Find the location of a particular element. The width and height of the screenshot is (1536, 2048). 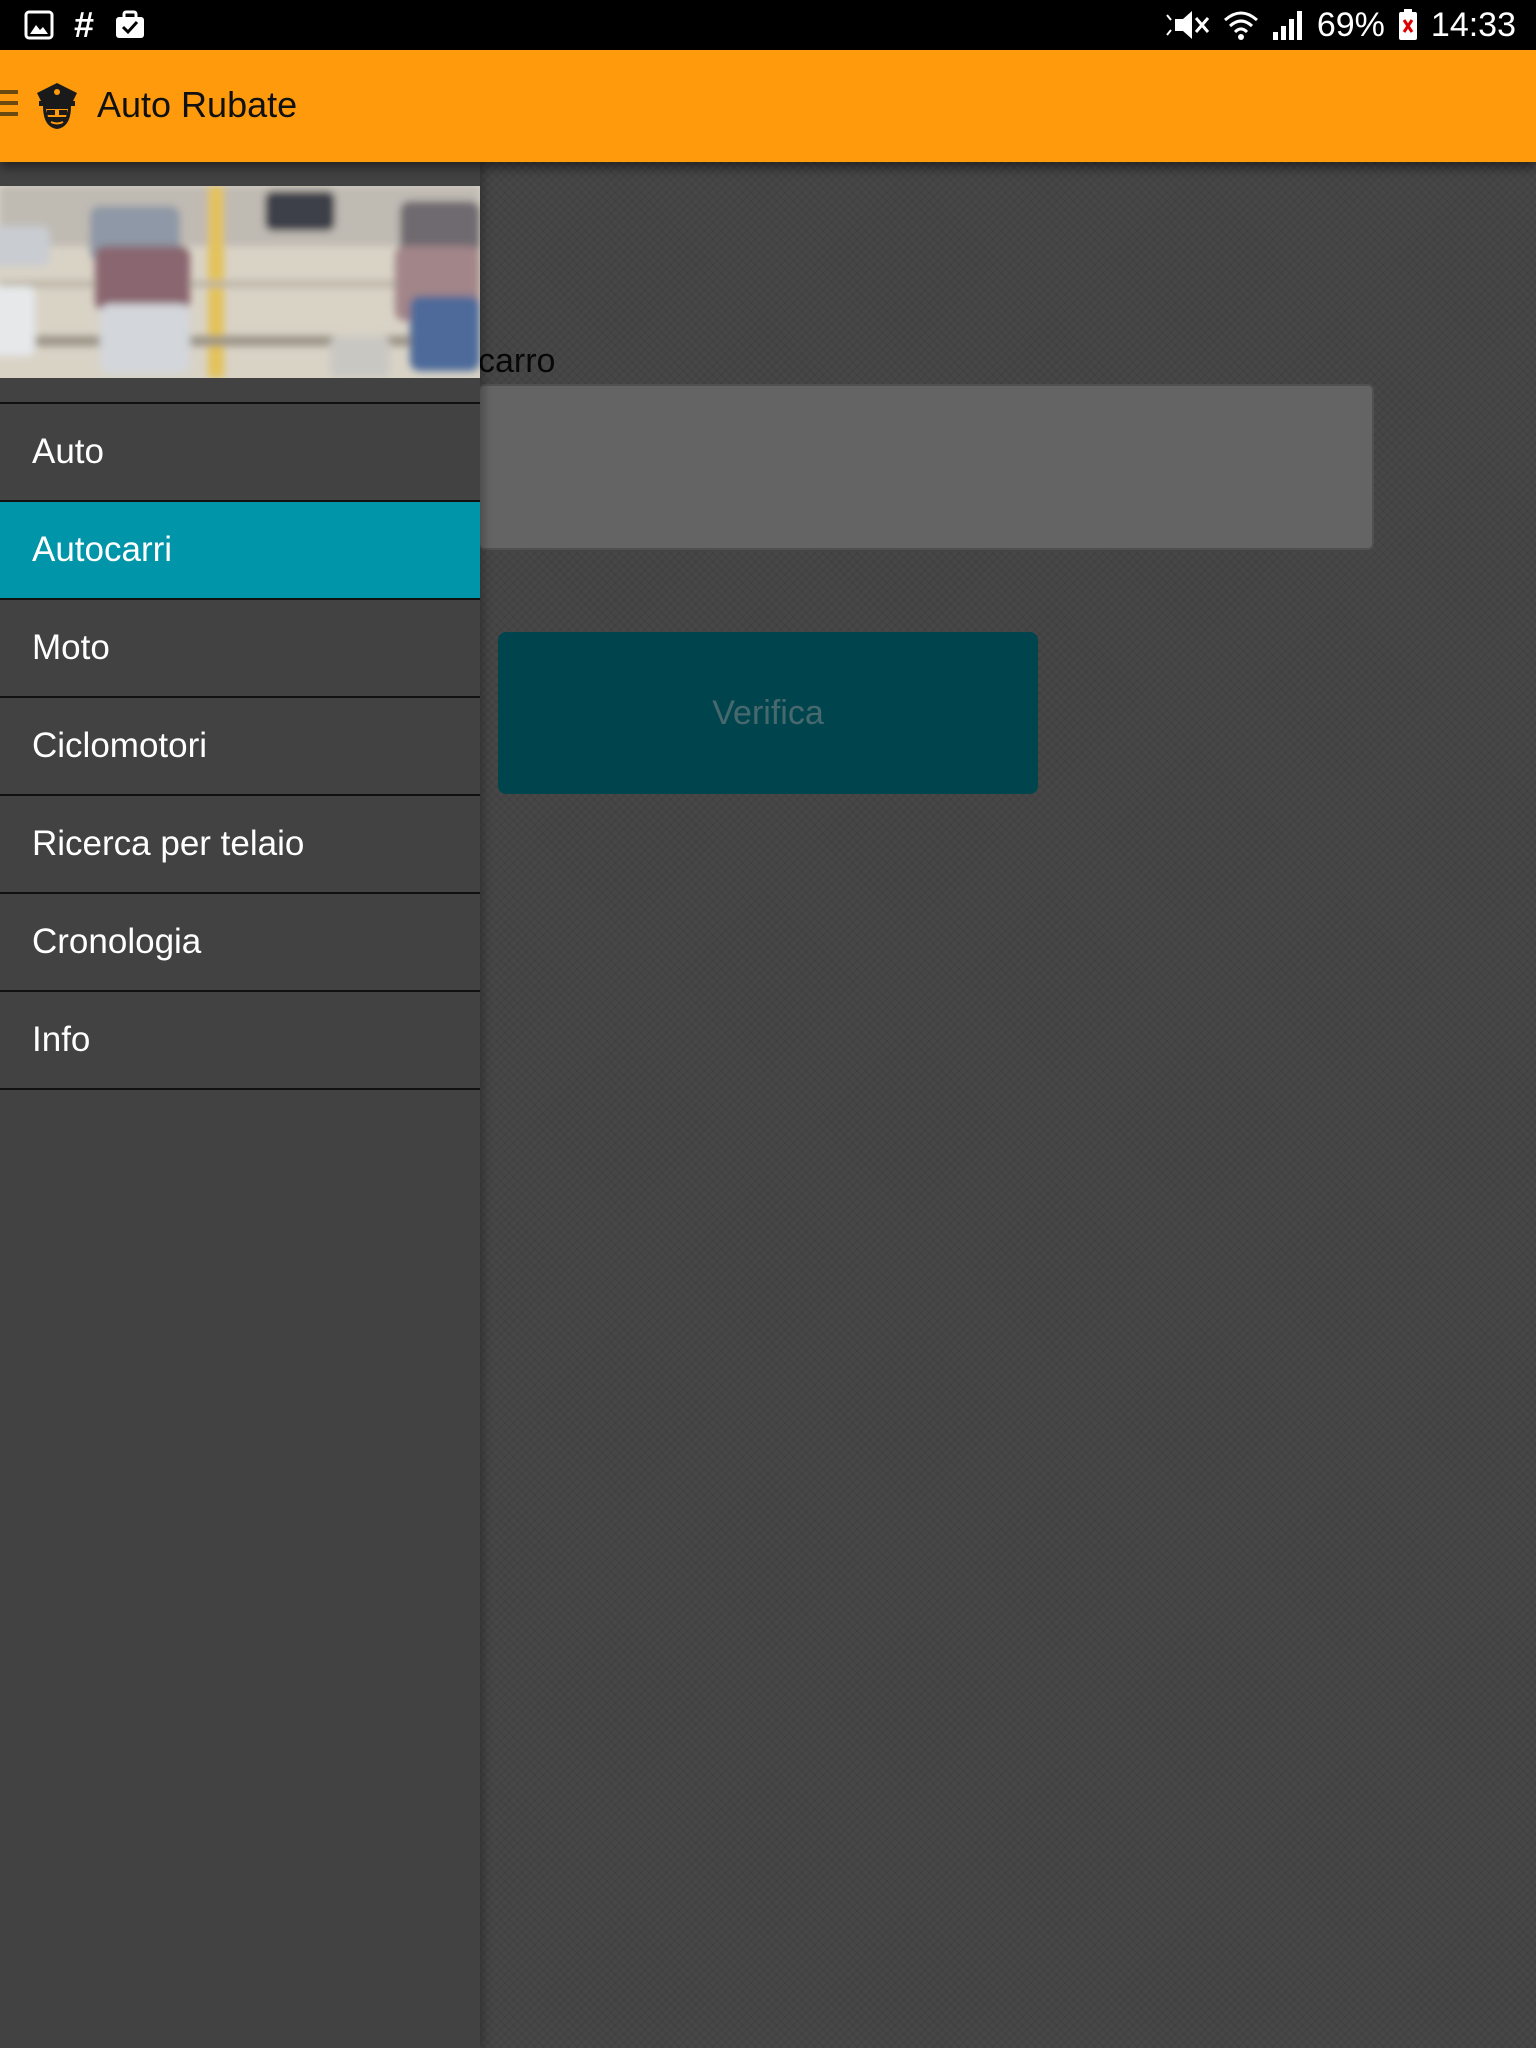

hamburger-menu-icon is located at coordinates (10, 105).